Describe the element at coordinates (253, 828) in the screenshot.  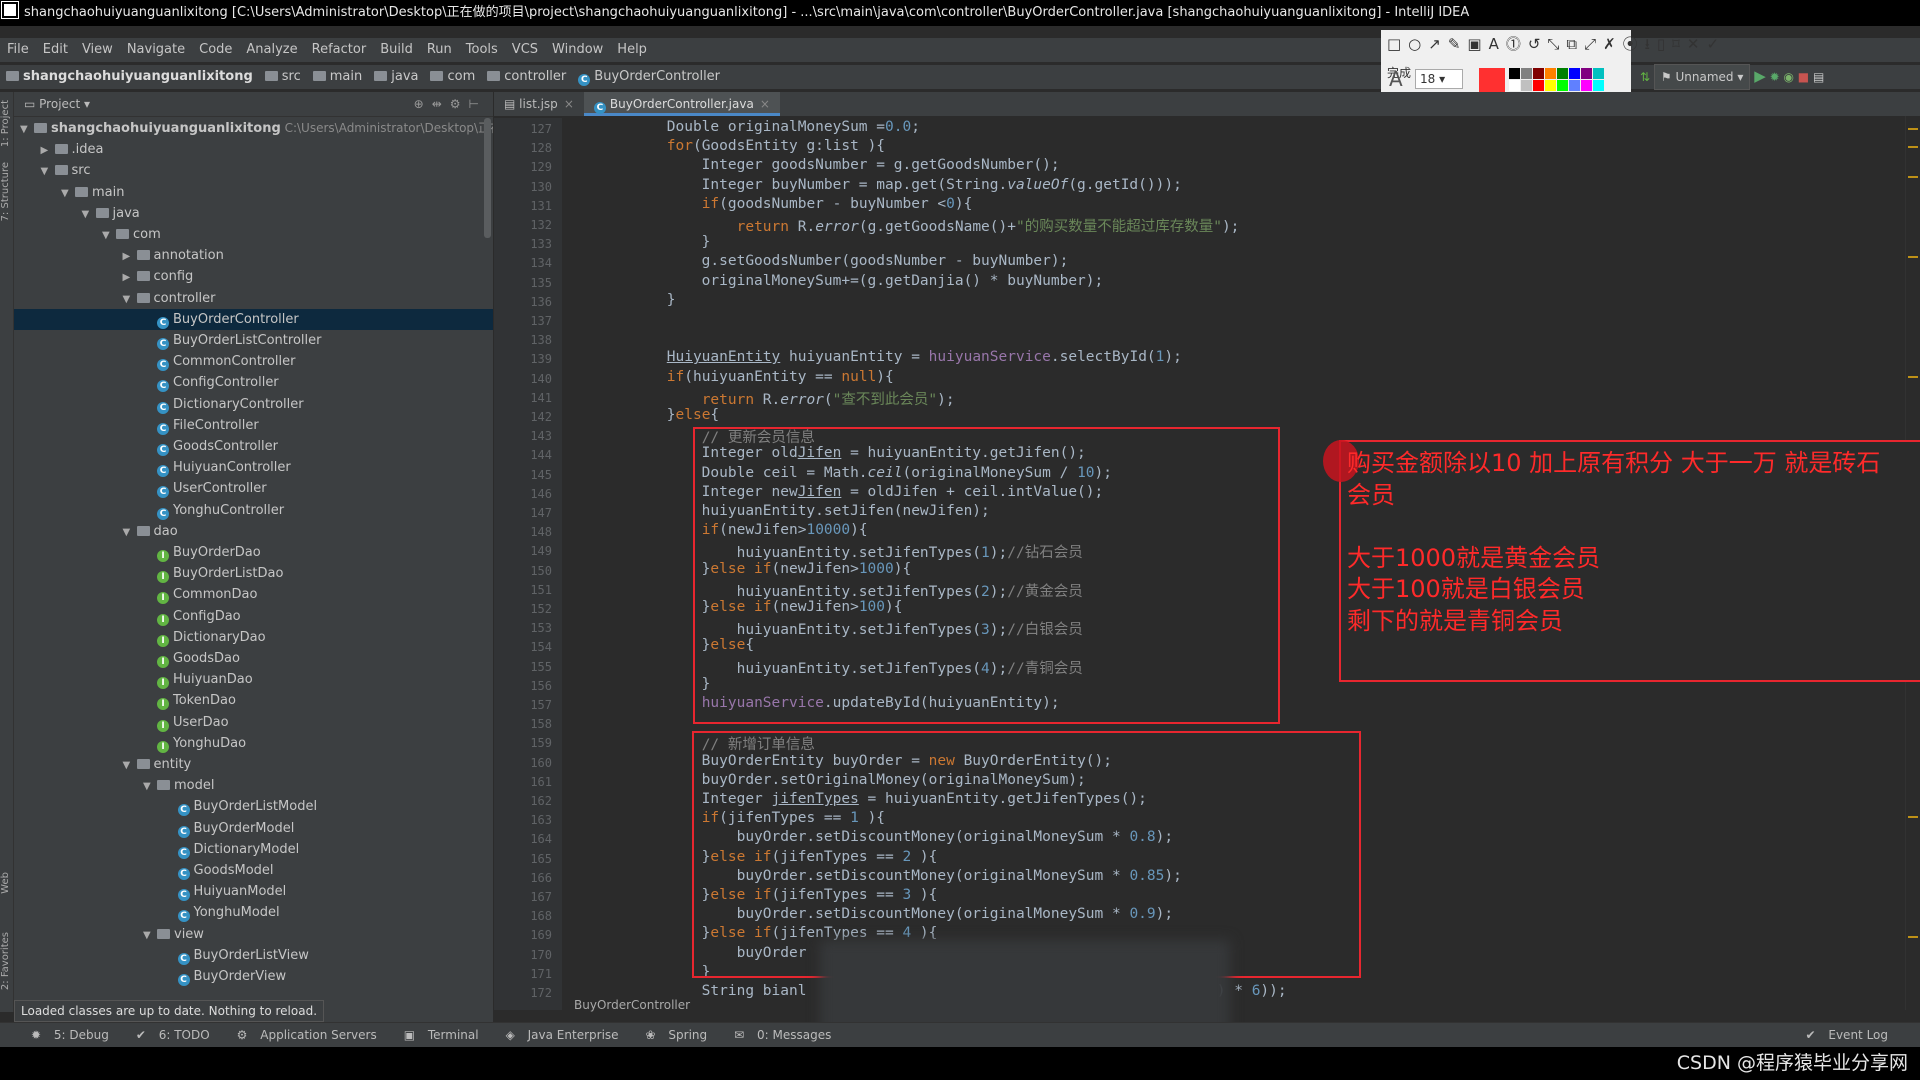
I see `tree-file: C BuyOrderModel` at that location.